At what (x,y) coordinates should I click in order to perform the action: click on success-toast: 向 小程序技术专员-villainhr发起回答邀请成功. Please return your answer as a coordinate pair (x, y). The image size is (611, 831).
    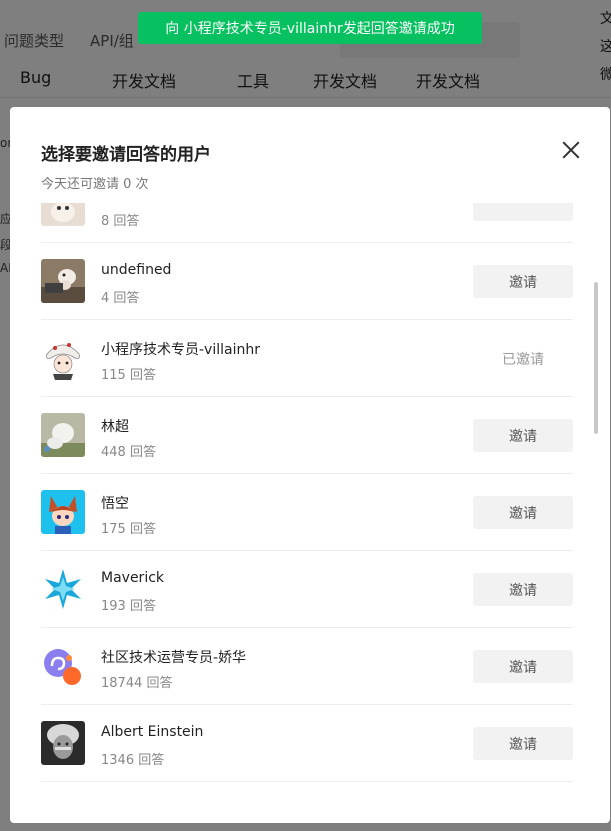
    Looking at the image, I should click on (310, 28).